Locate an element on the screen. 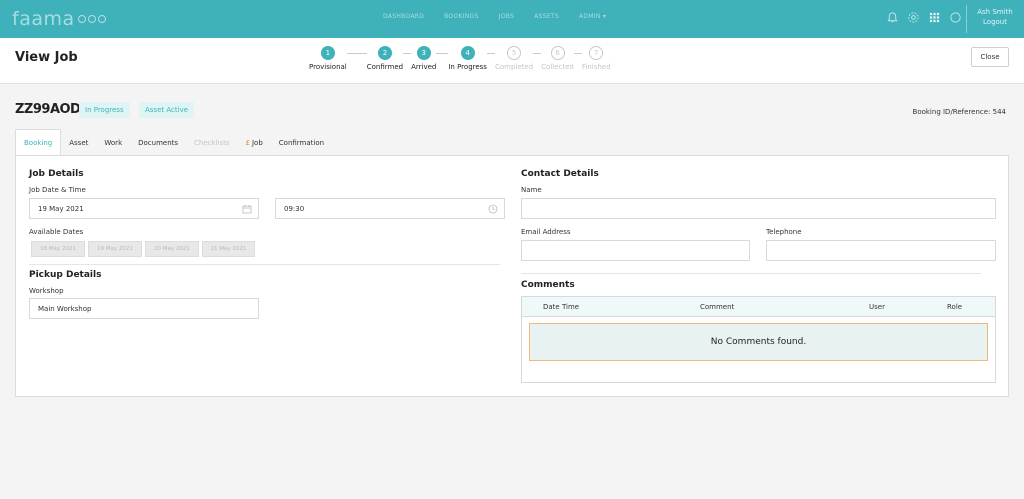  step-label: In Progress is located at coordinates (467, 67).